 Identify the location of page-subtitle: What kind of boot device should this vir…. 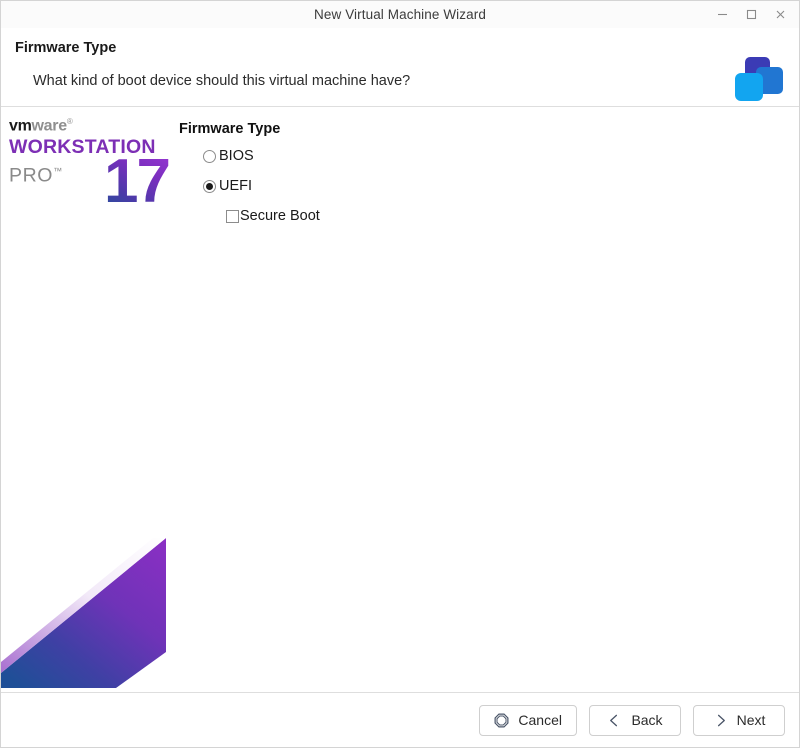
(222, 81).